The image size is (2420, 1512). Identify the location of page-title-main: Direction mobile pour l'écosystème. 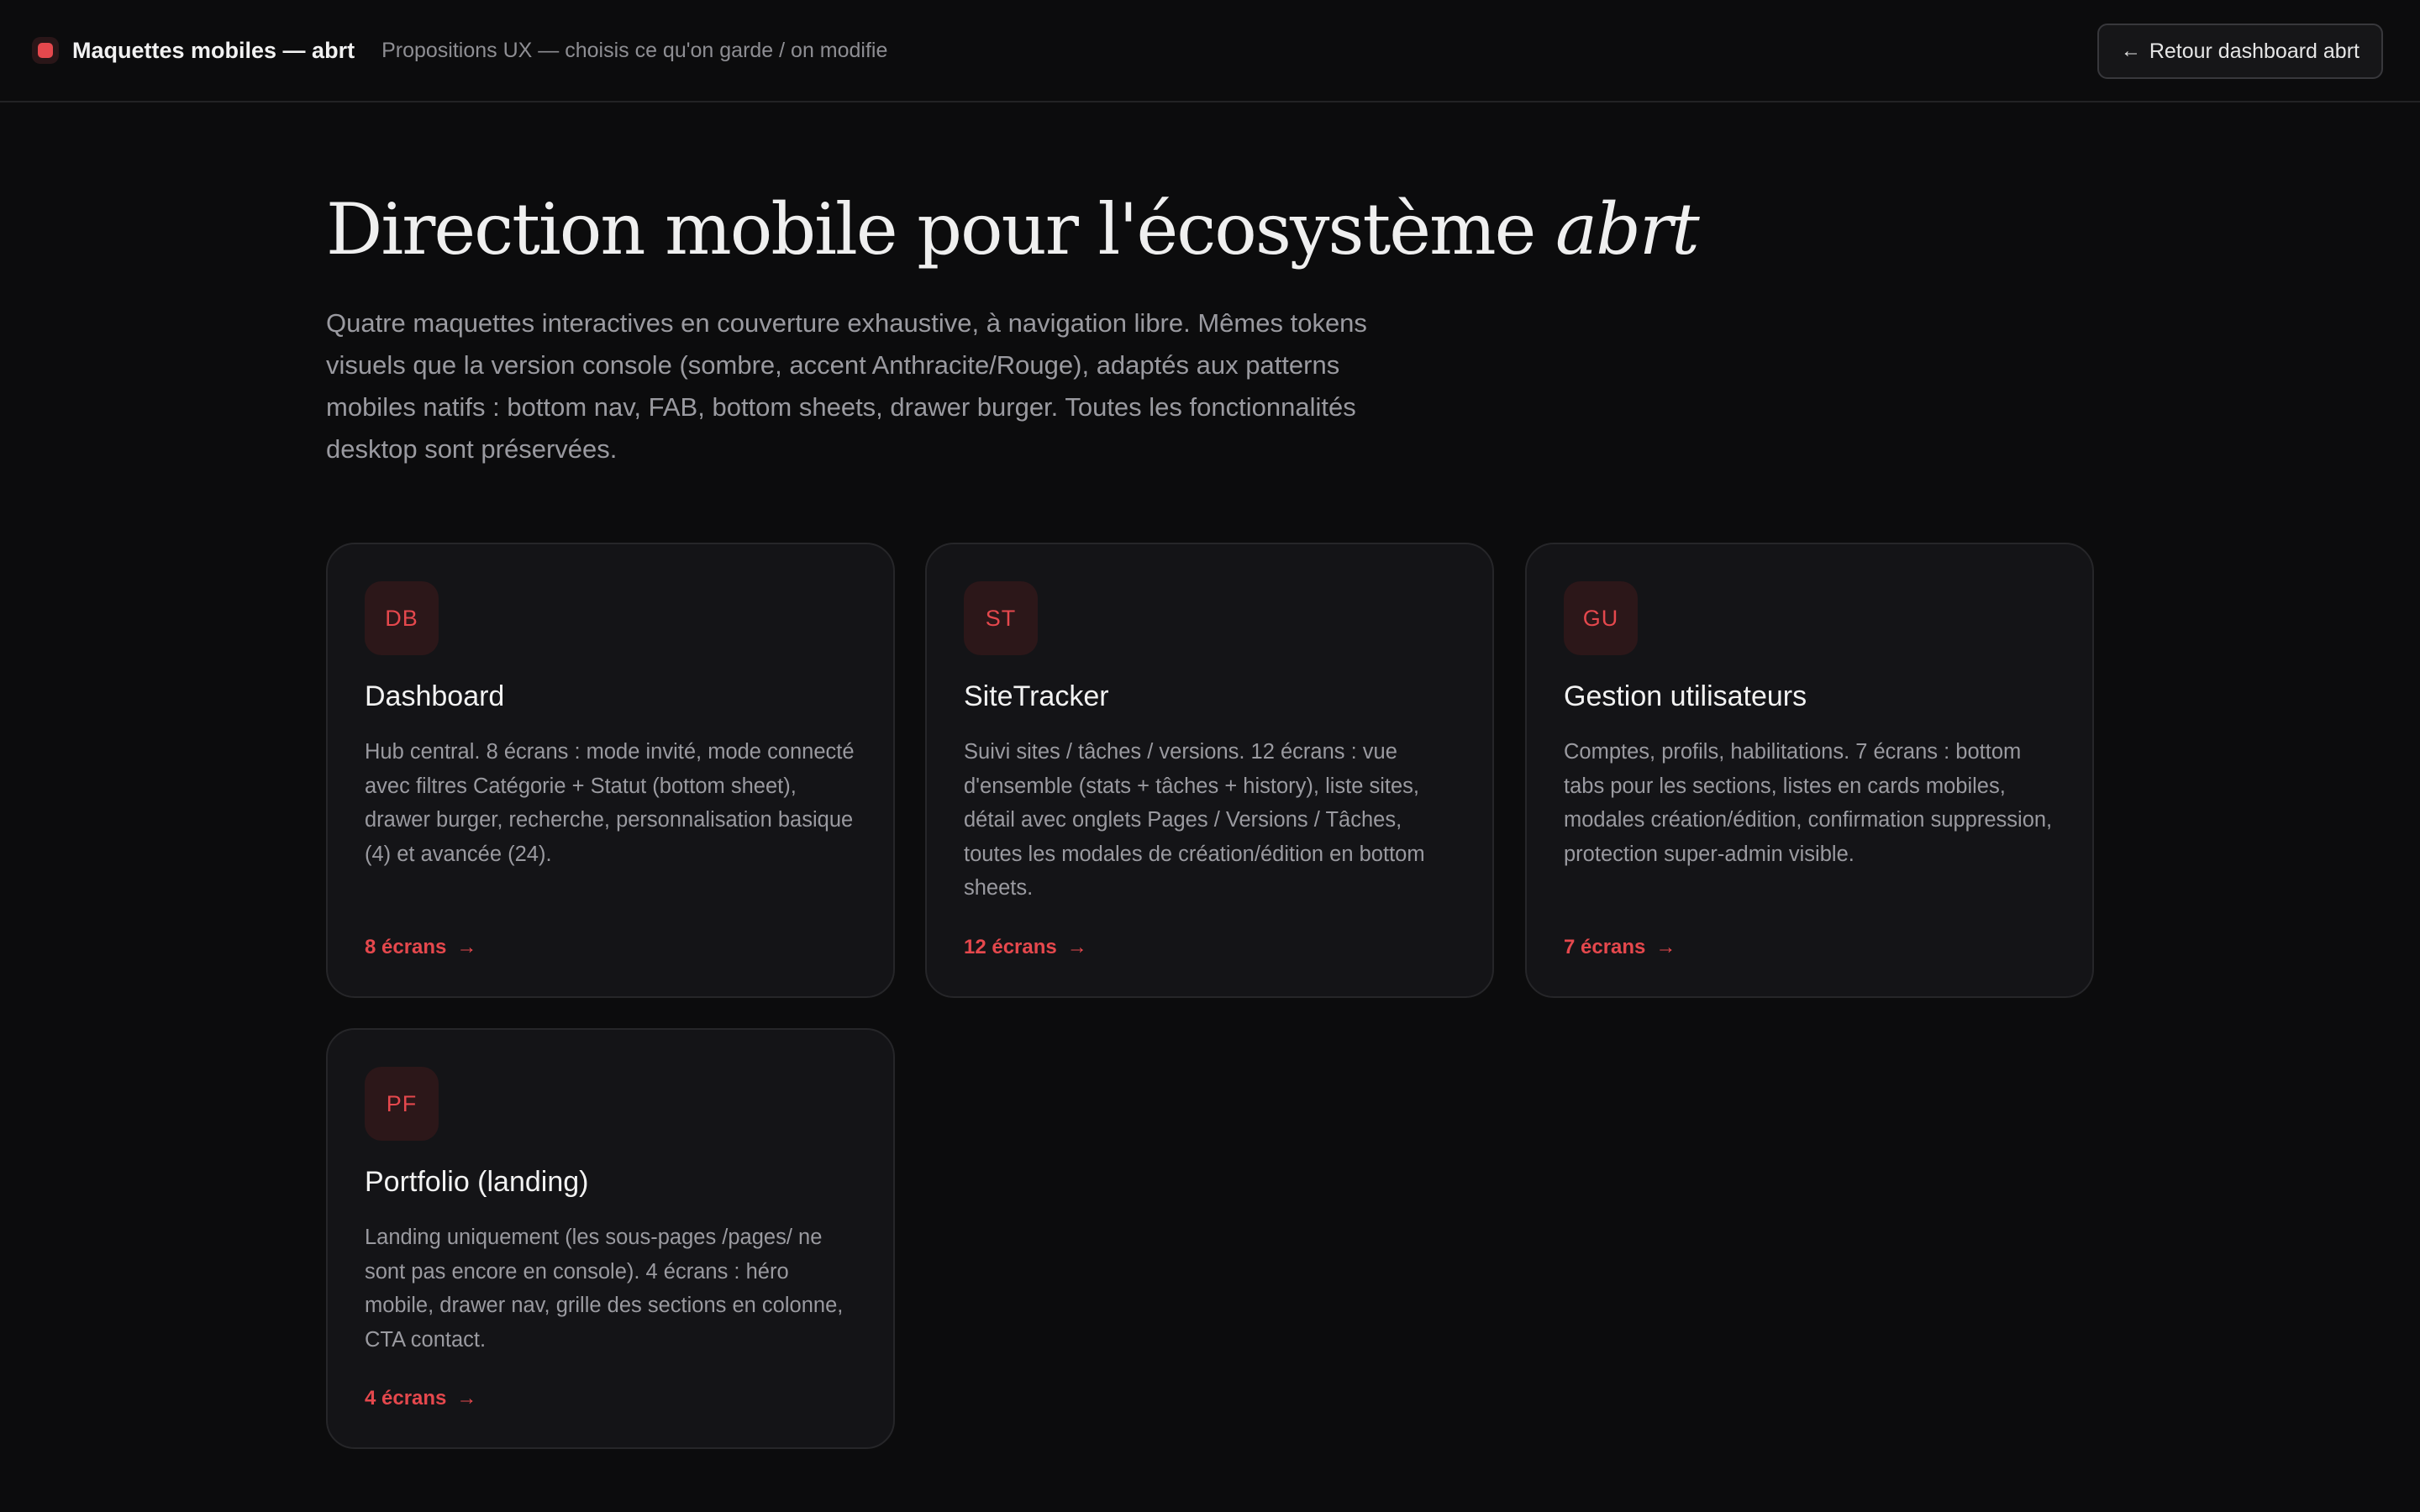
(941, 229).